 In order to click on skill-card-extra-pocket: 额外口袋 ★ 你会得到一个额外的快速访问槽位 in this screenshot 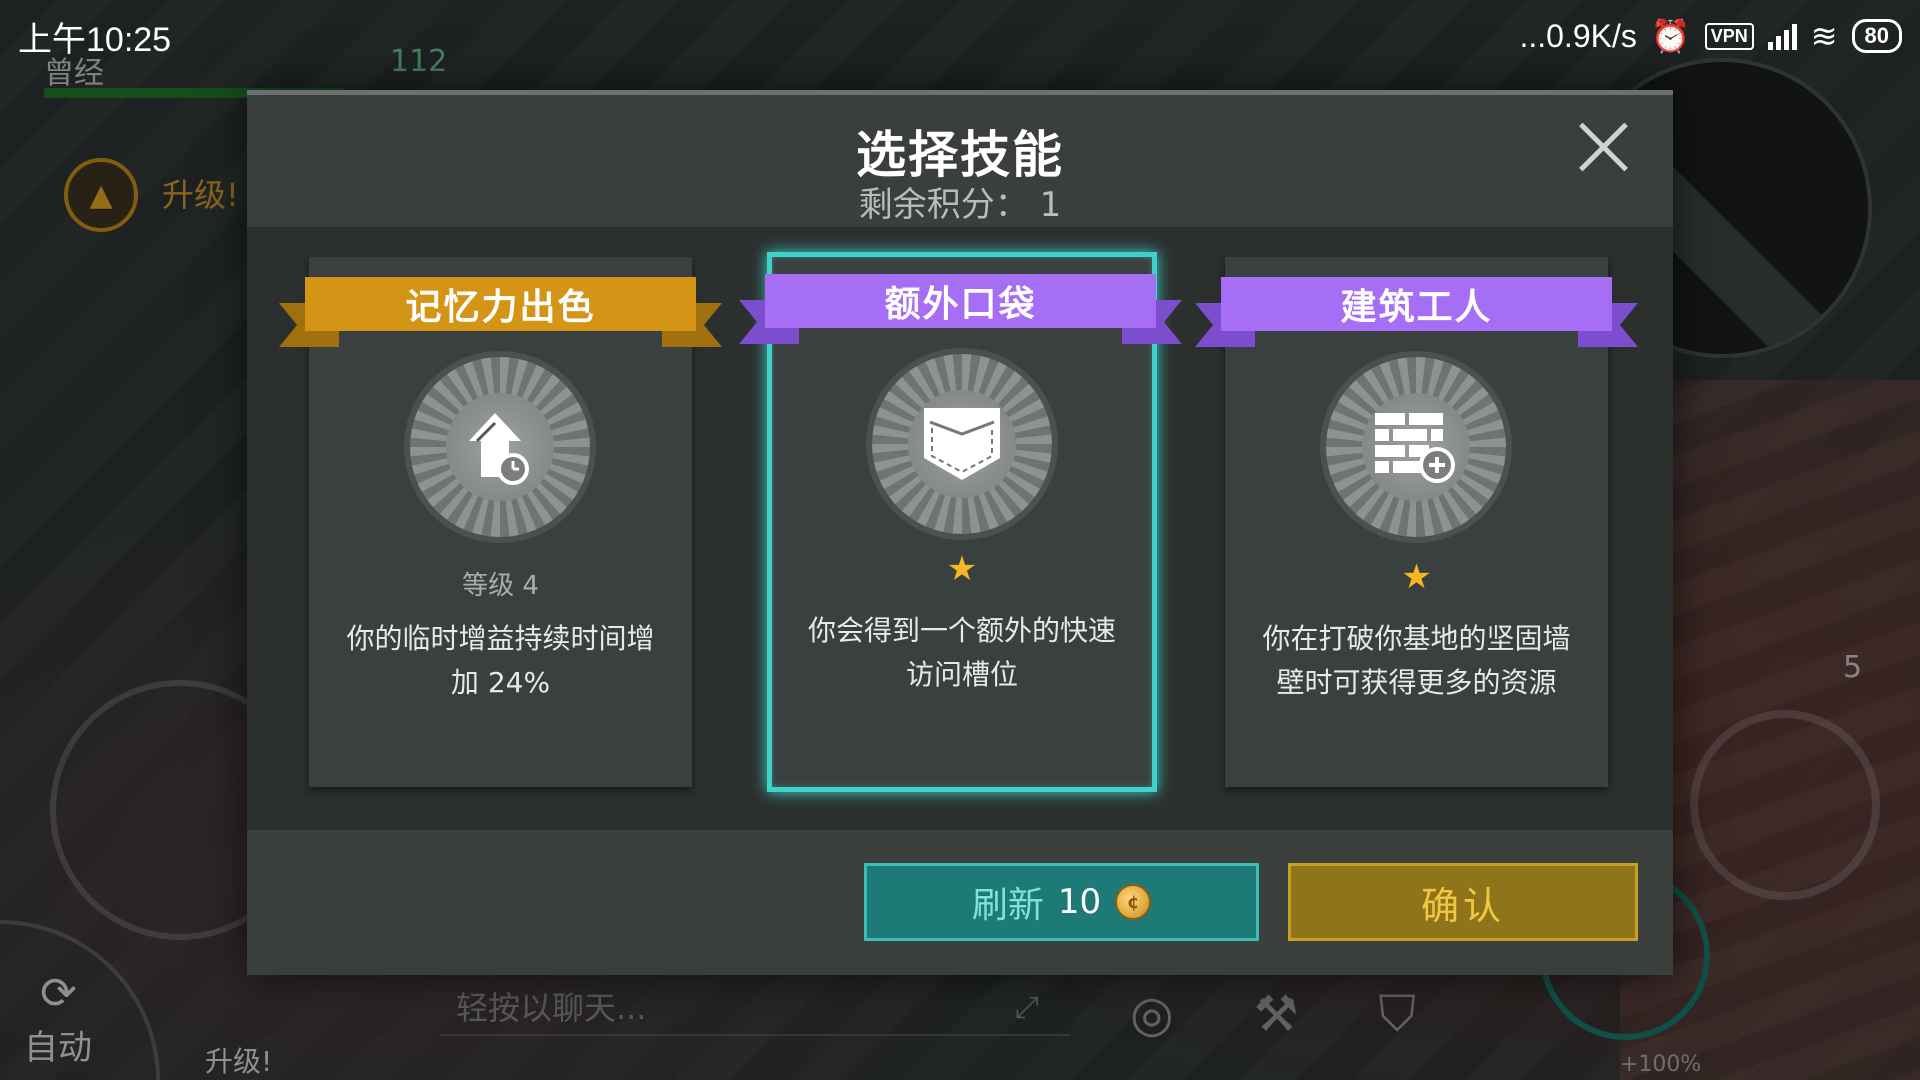, I will do `click(948, 522)`.